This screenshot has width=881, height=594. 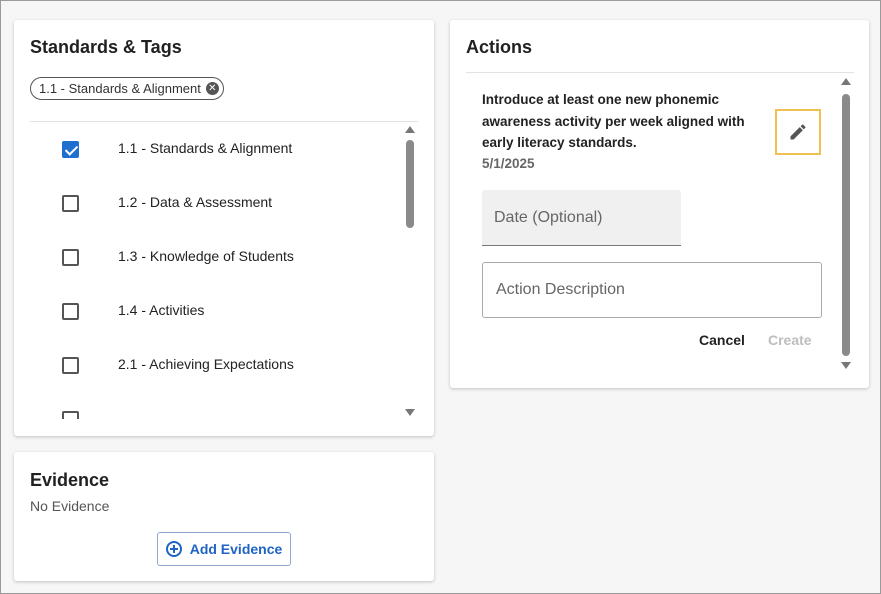 I want to click on add-evidence-button: Add Evidence, so click(x=224, y=549).